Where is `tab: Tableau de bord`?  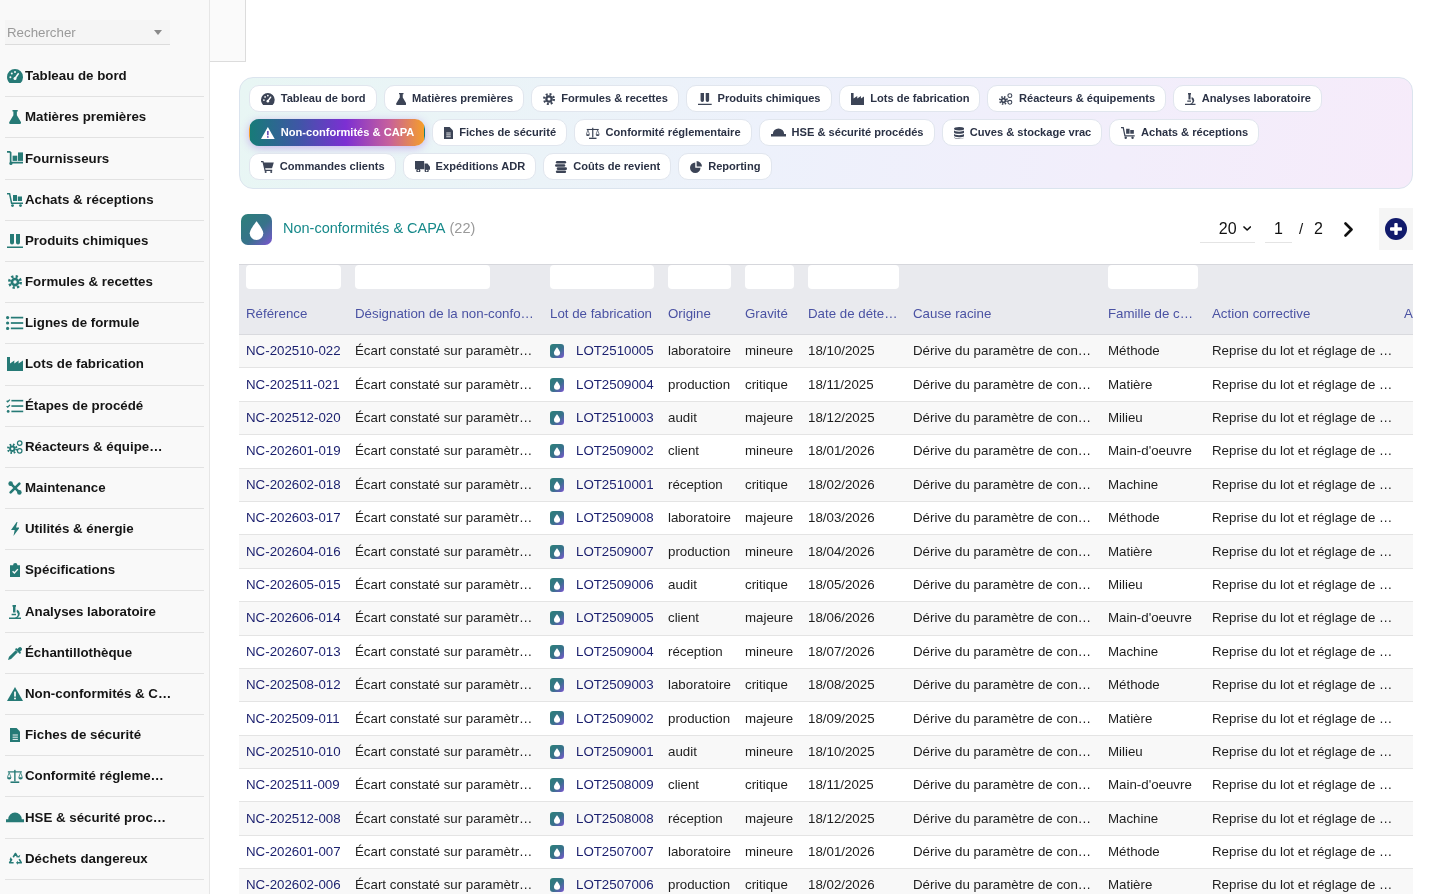
tab: Tableau de bord is located at coordinates (313, 98).